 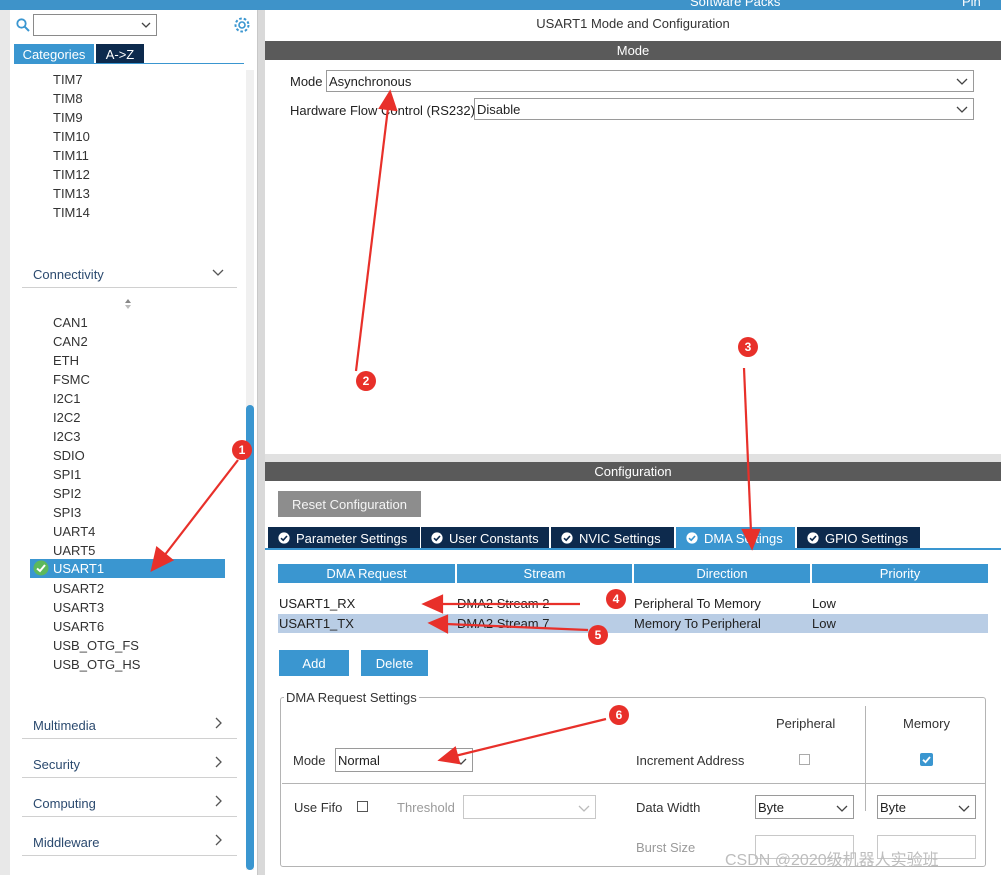 I want to click on gear-icon, so click(x=242, y=25).